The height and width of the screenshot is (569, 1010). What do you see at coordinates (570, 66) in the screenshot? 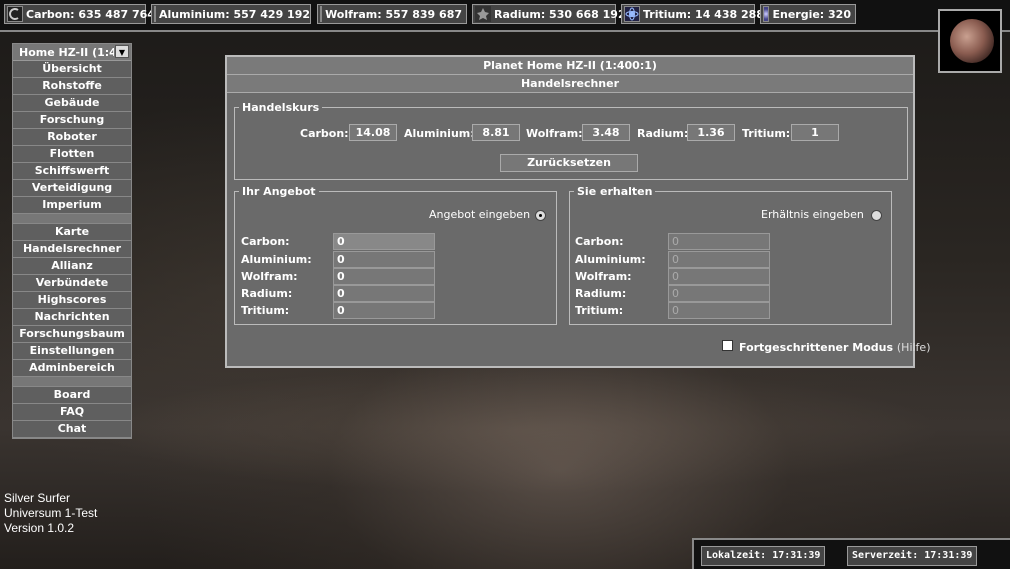
I see `panel-title: Planet Home HZ-II (1:400:1)` at bounding box center [570, 66].